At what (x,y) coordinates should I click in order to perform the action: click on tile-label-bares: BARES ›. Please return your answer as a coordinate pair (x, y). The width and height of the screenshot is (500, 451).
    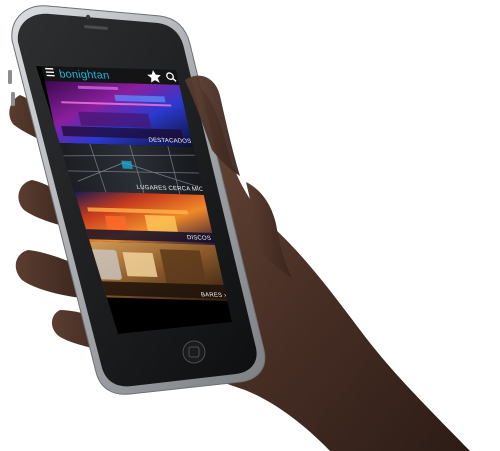
    Looking at the image, I should click on (213, 295).